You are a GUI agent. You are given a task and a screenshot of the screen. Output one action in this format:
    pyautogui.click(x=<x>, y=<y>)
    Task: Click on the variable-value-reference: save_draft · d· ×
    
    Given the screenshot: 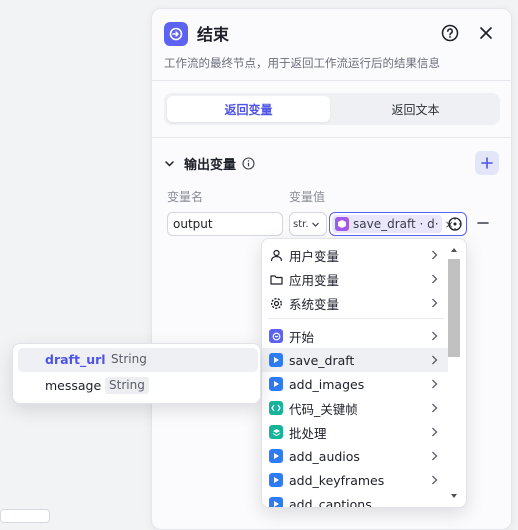 What is the action you would take?
    pyautogui.click(x=398, y=224)
    